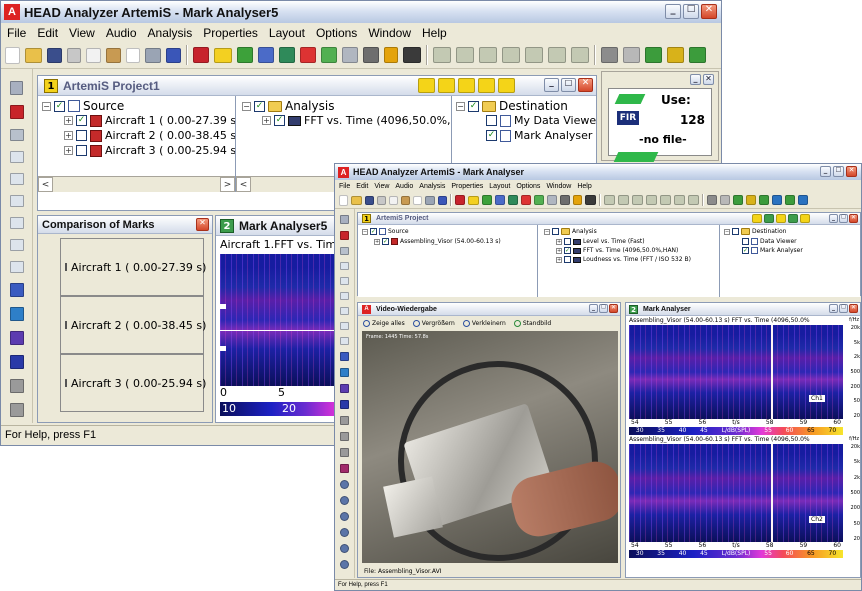 This screenshot has height=591, width=862. What do you see at coordinates (691, 11) in the screenshot?
I see `maximize-button: □` at bounding box center [691, 11].